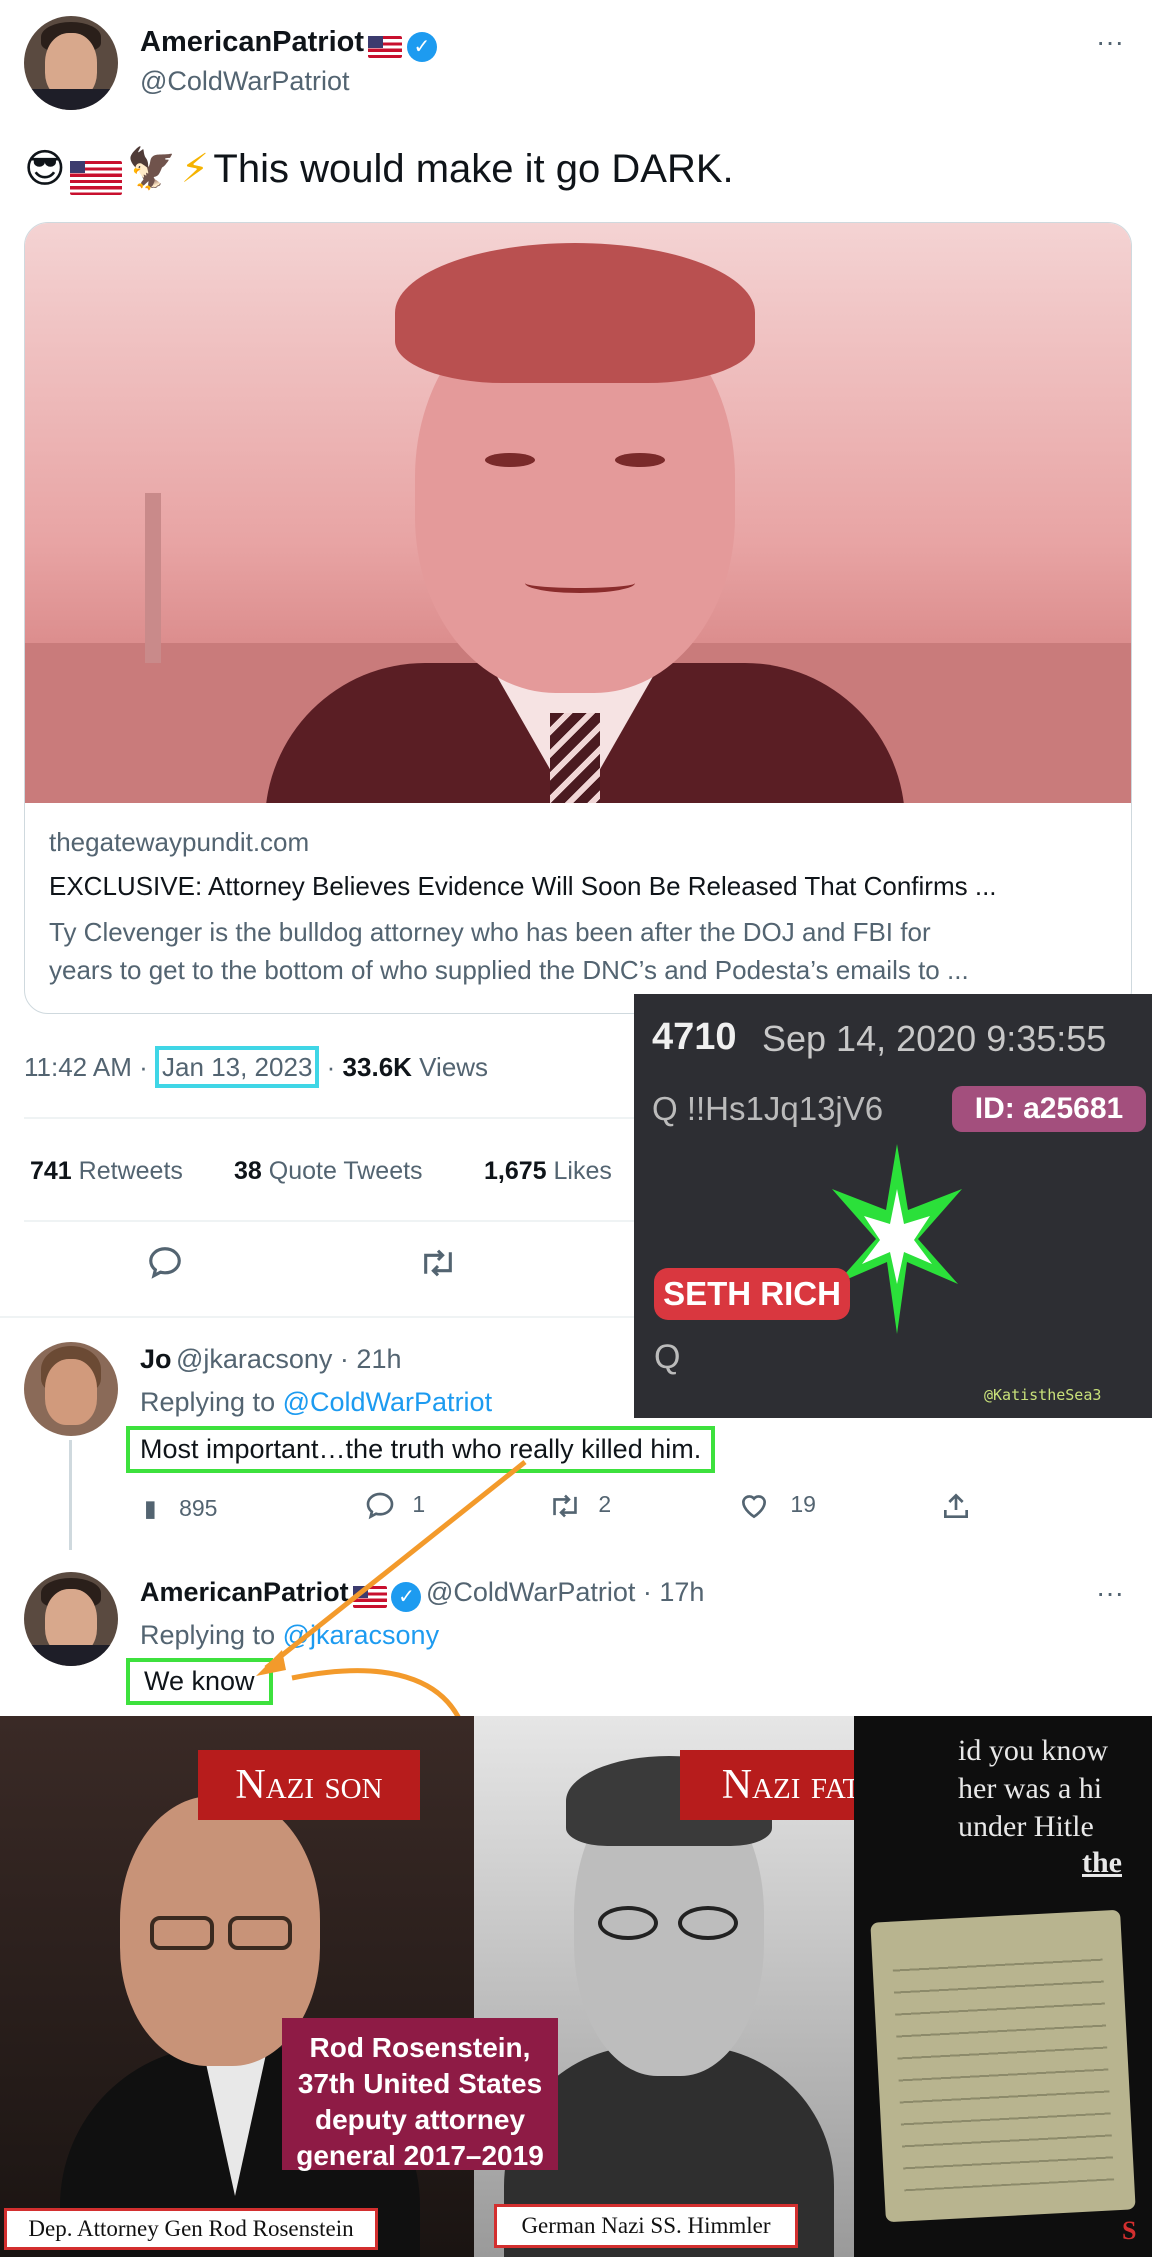 Image resolution: width=1152 pixels, height=2257 pixels. I want to click on card-image-eye-left, so click(510, 460).